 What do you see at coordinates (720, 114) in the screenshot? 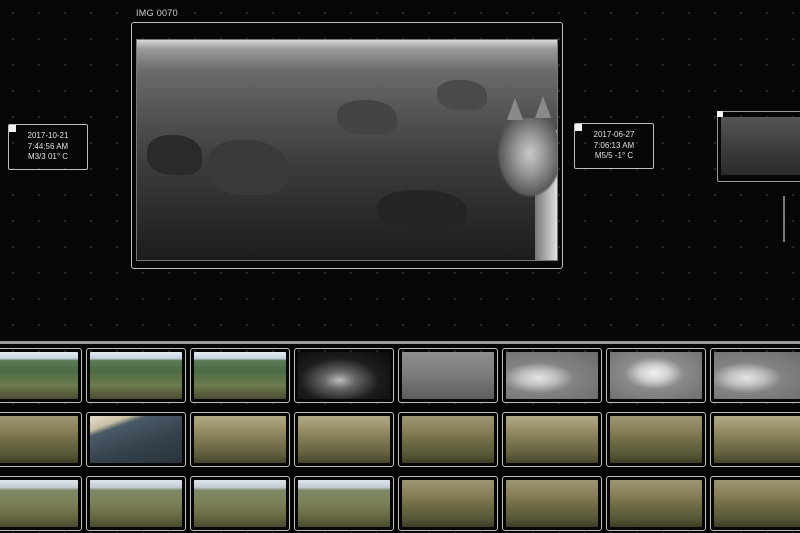
I see `side-marker-icon` at bounding box center [720, 114].